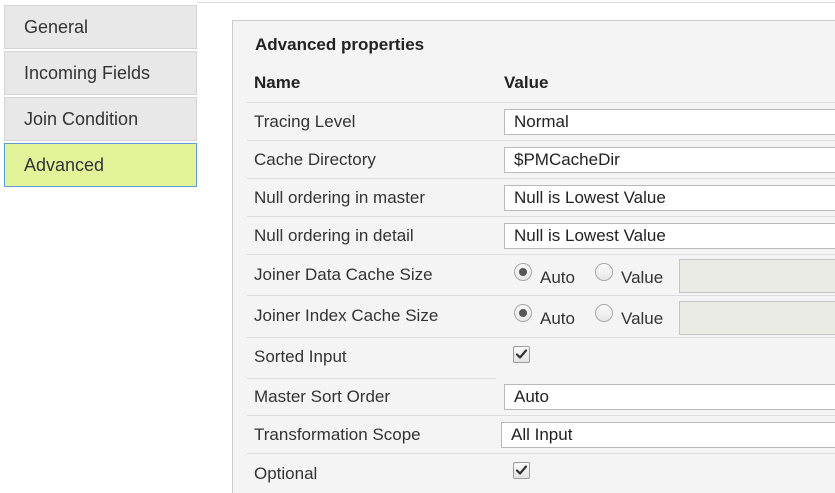 The image size is (835, 493). Describe the element at coordinates (56, 26) in the screenshot. I see `sidebar-item-label: General` at that location.